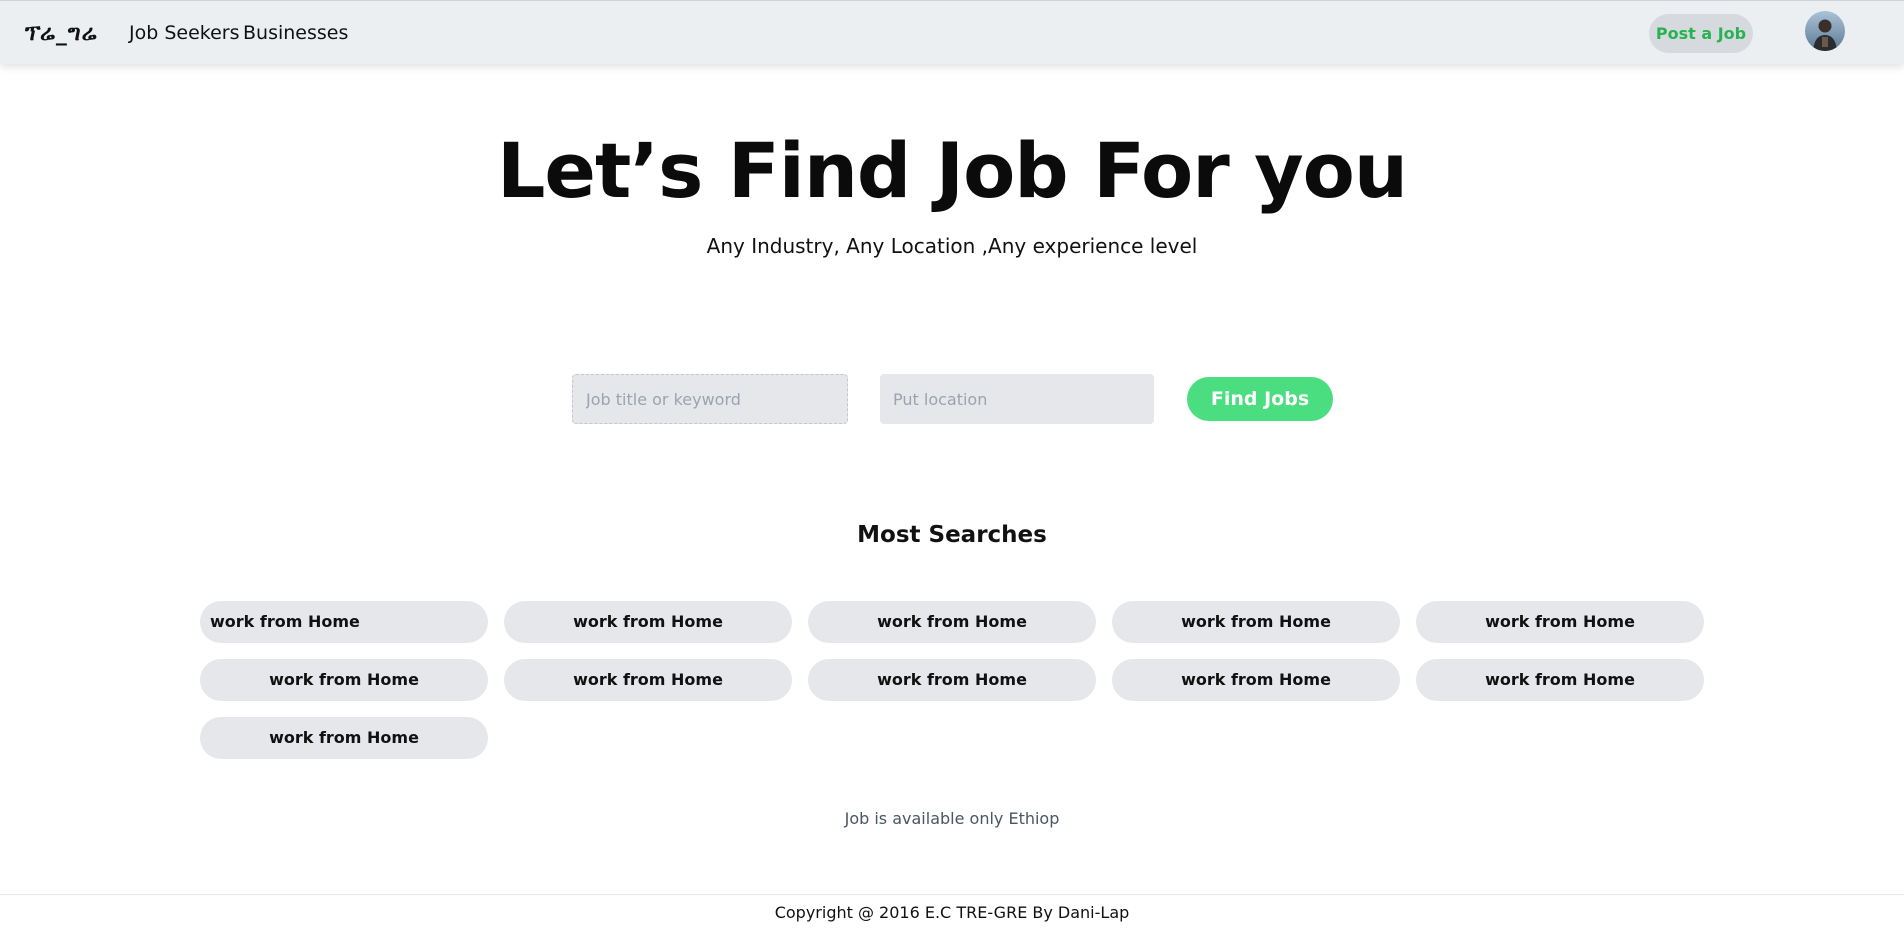 Image resolution: width=1904 pixels, height=932 pixels. I want to click on nav-link-businesses: Businesses, so click(295, 33).